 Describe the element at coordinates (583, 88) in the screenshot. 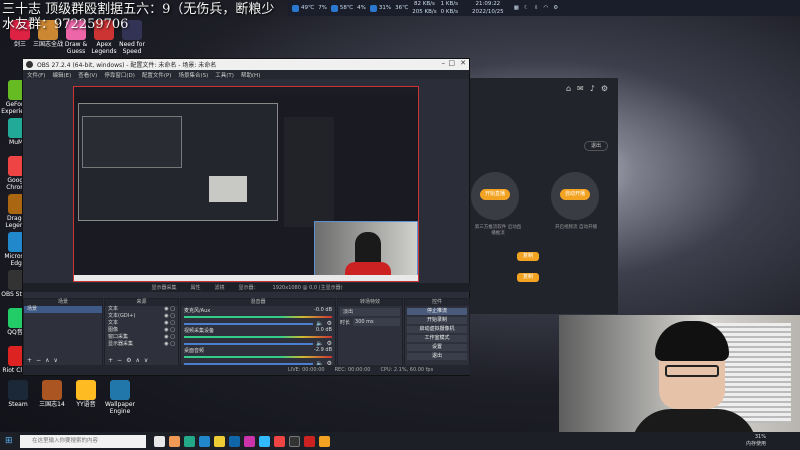

I see `mail-icon: ✉` at that location.